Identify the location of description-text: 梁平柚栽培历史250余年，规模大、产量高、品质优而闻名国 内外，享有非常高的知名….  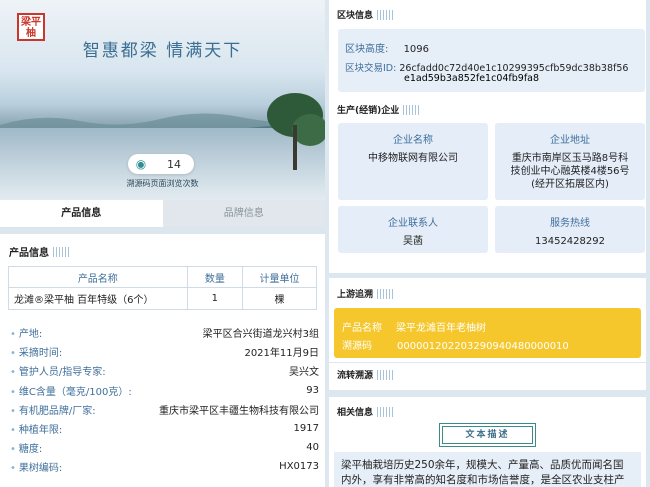
(483, 472).